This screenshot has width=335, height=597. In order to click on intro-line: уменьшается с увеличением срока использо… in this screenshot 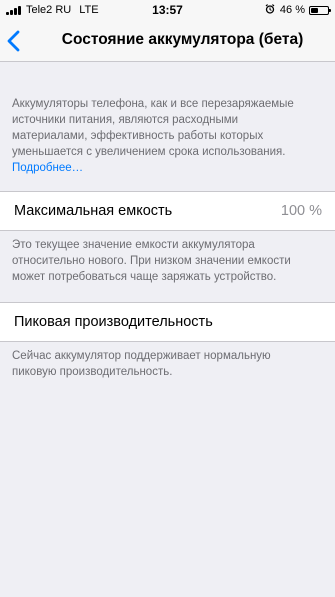, I will do `click(149, 152)`.